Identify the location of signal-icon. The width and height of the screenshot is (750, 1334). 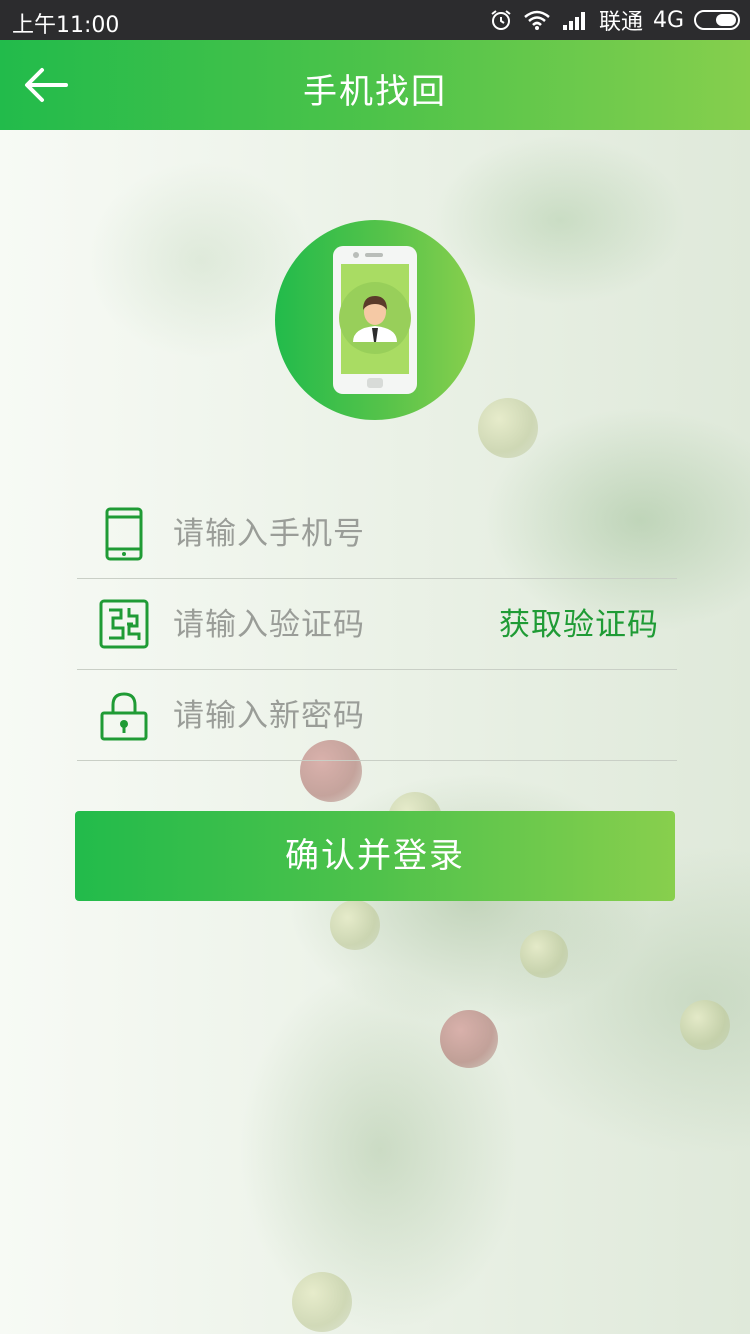
(573, 21).